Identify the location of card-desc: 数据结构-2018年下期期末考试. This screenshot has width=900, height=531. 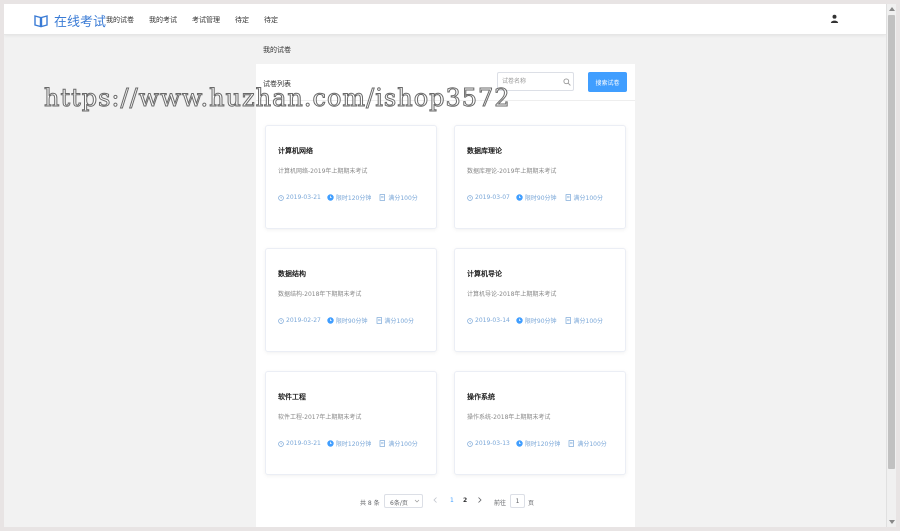
(320, 294).